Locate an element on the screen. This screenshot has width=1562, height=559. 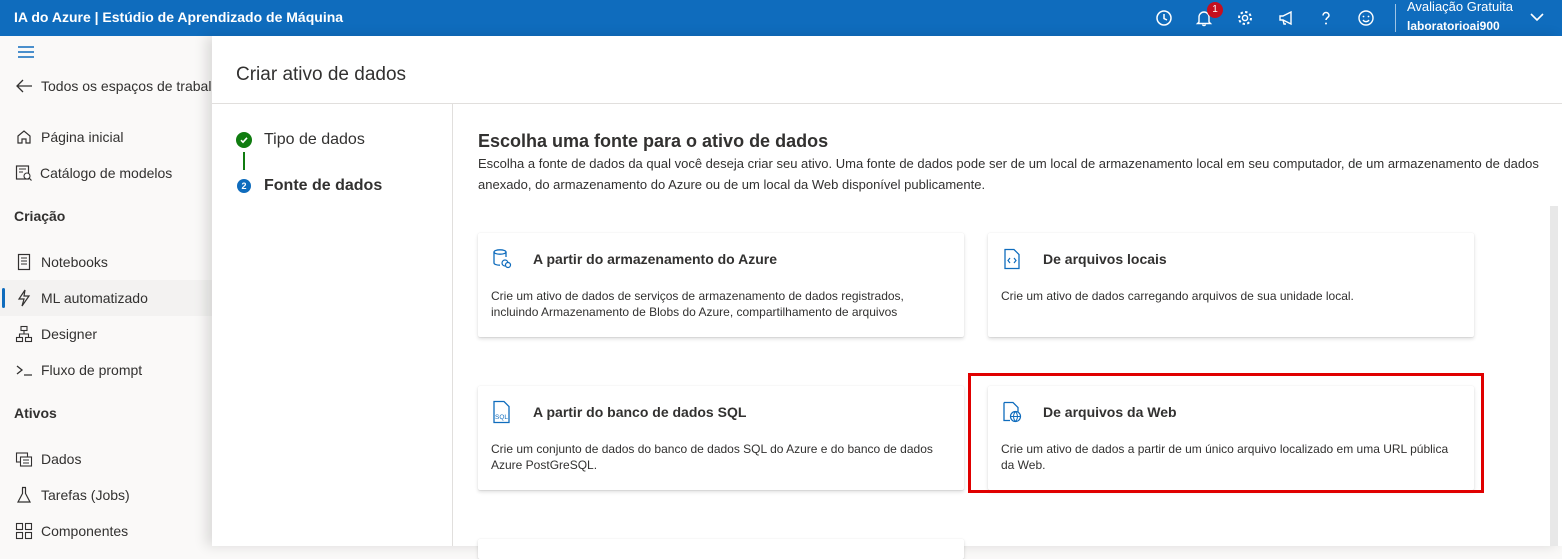
storage-icon is located at coordinates (502, 259).